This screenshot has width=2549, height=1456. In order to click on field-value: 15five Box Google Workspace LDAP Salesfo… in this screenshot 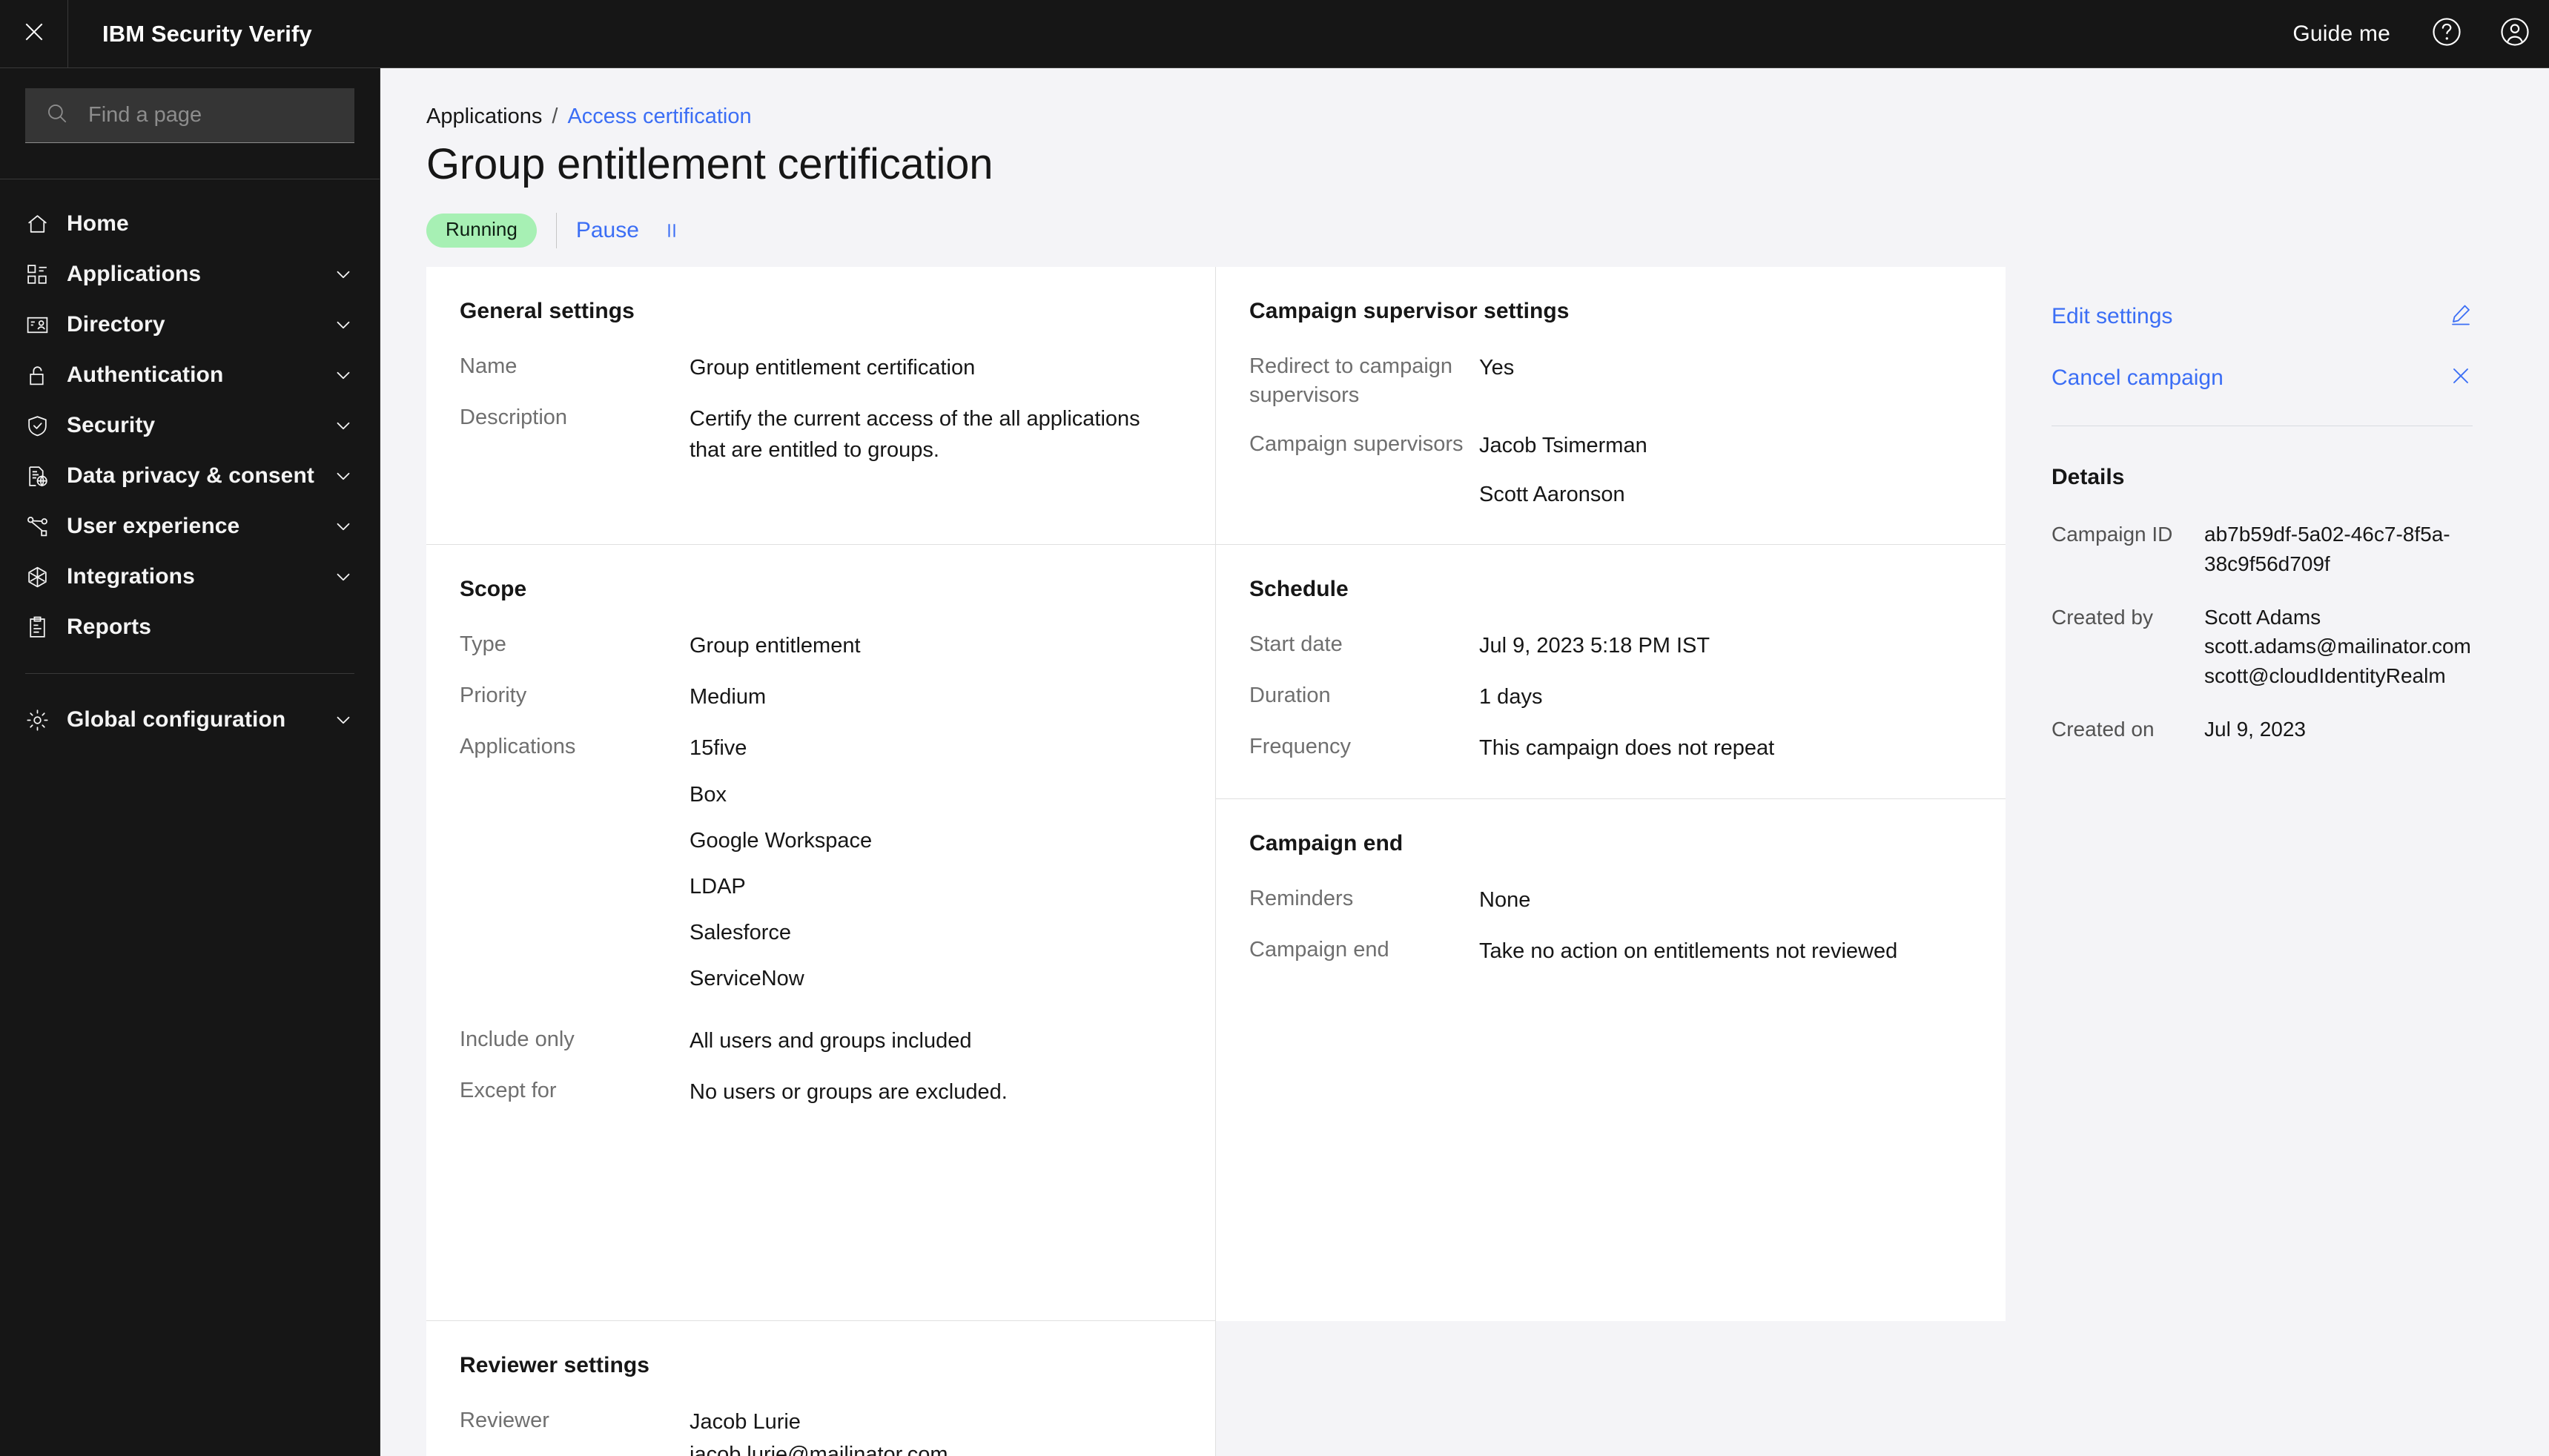, I will do `click(936, 863)`.